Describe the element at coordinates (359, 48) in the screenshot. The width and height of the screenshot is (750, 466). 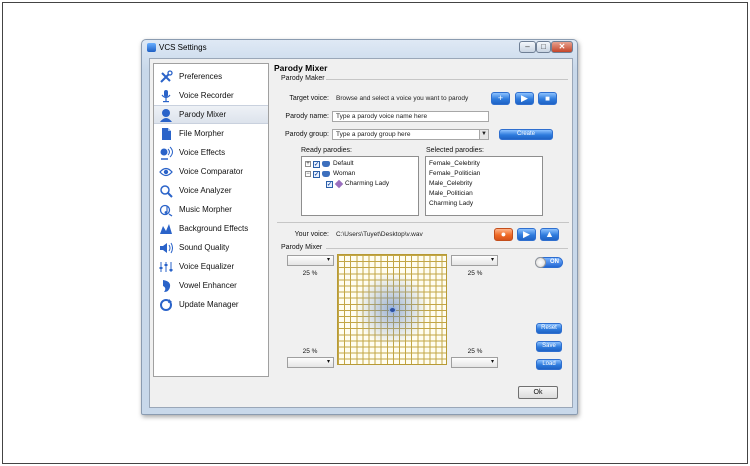
I see `title-bar: VCS Settings – □ ✕` at that location.